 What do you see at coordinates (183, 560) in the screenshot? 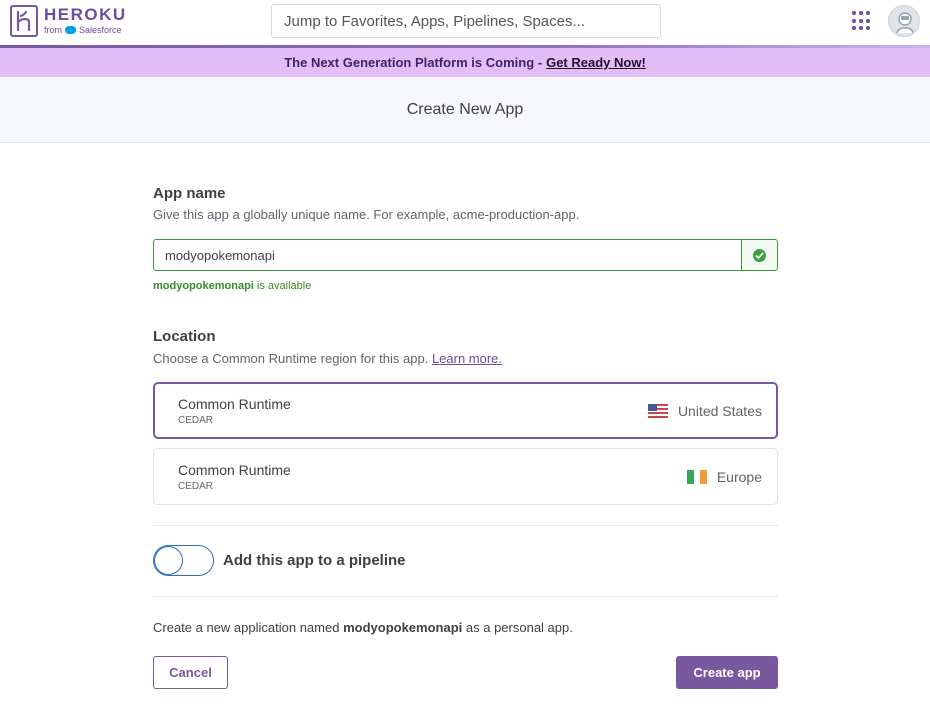
I see `pipeline-toggle` at bounding box center [183, 560].